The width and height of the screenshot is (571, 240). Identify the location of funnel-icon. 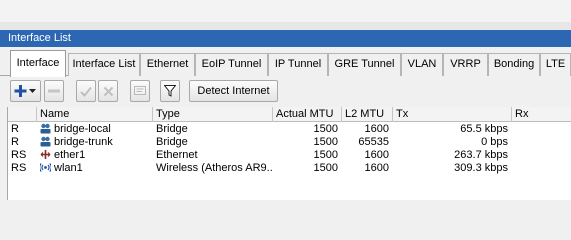
(170, 91).